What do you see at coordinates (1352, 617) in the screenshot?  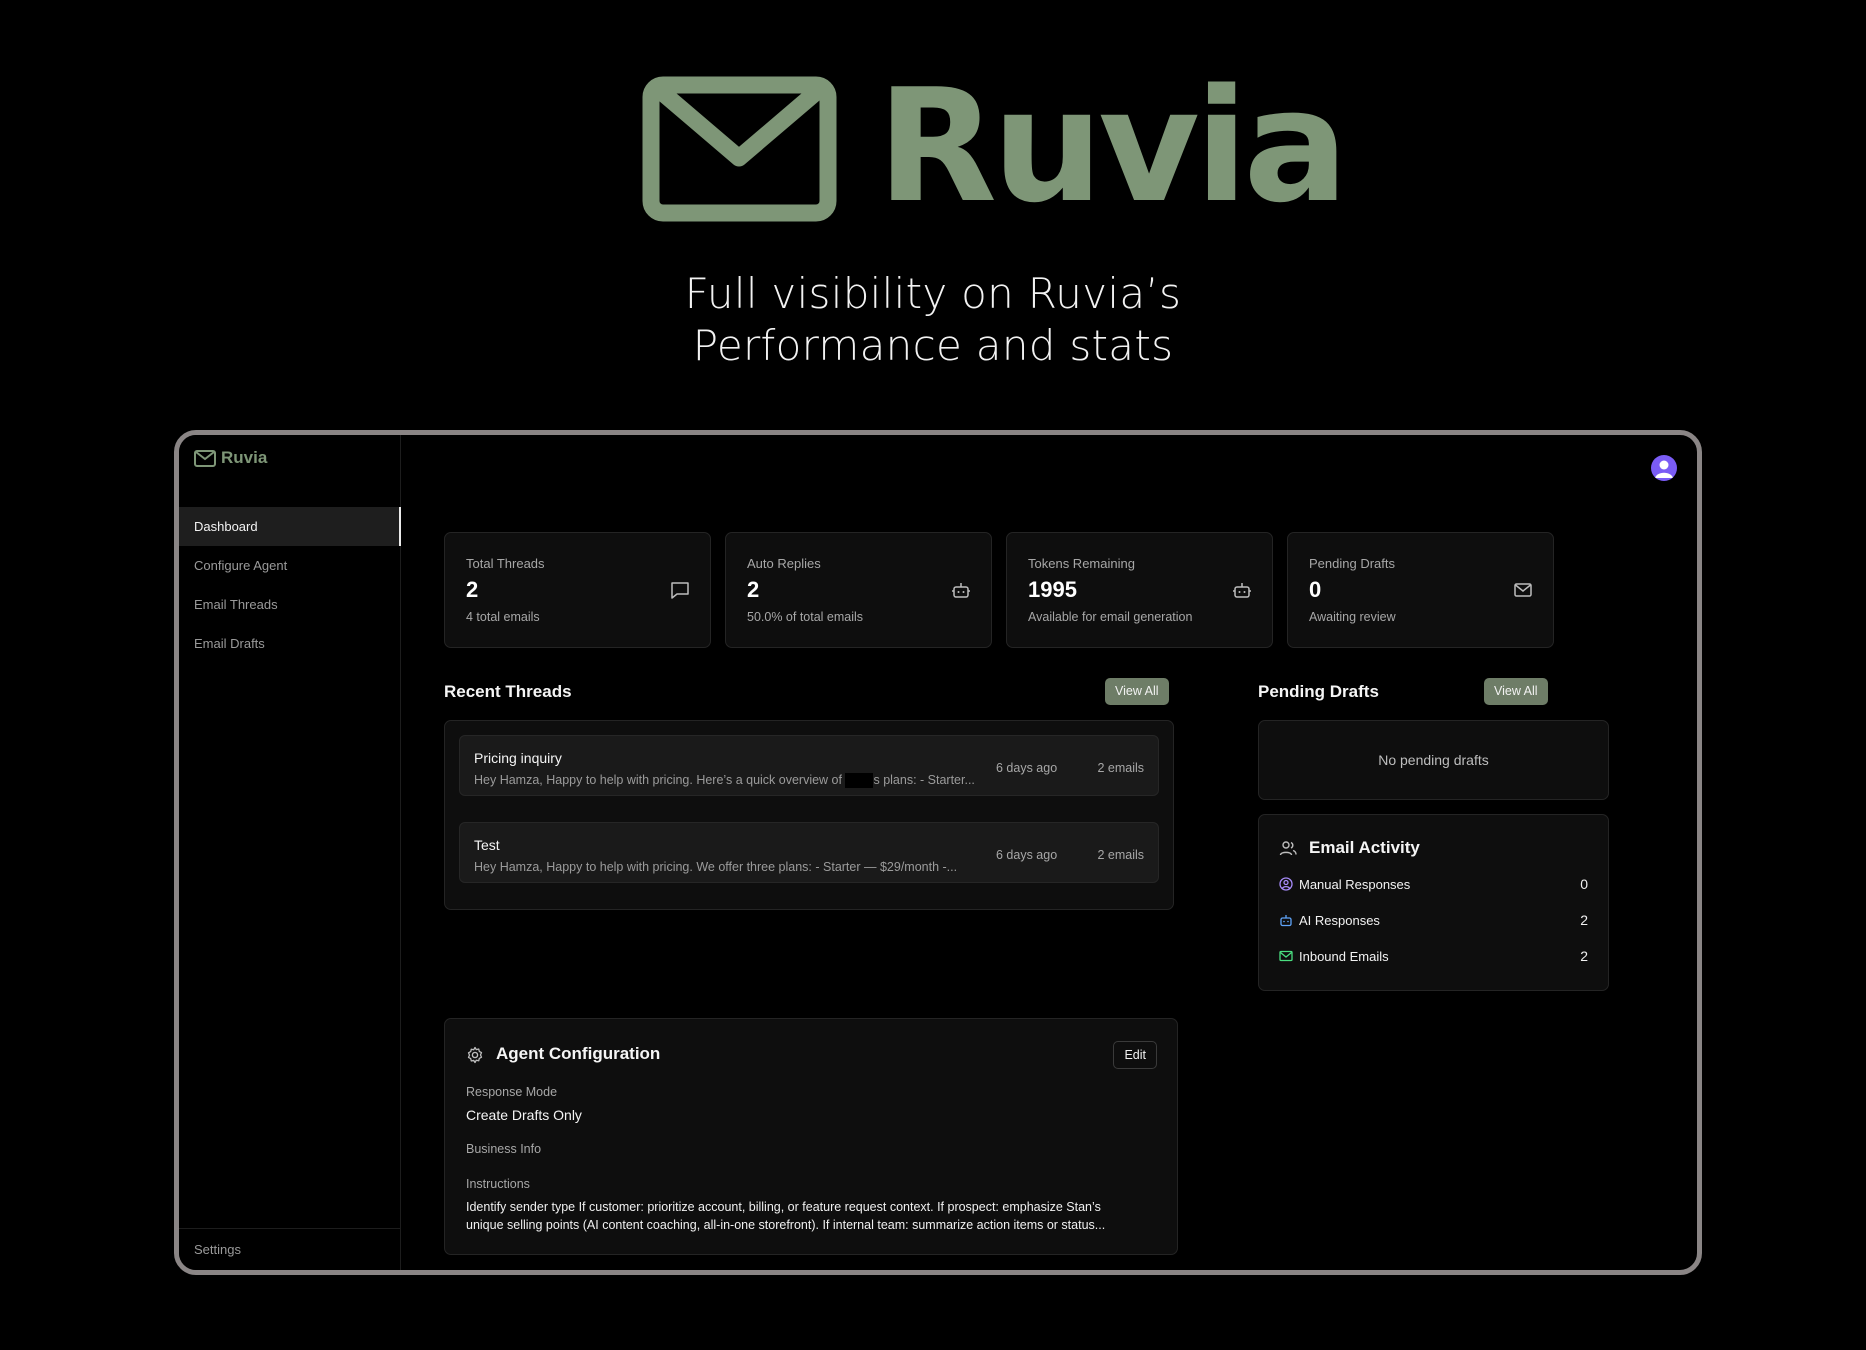 I see `stat-subtext: Awaiting review` at bounding box center [1352, 617].